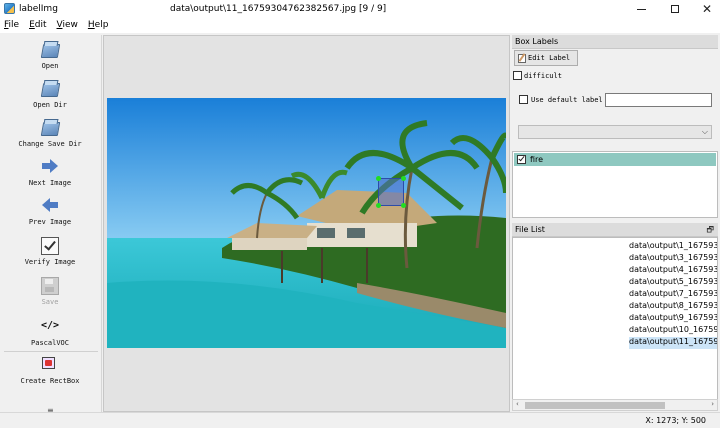 The width and height of the screenshot is (720, 428). I want to click on maximize-icon, so click(675, 9).